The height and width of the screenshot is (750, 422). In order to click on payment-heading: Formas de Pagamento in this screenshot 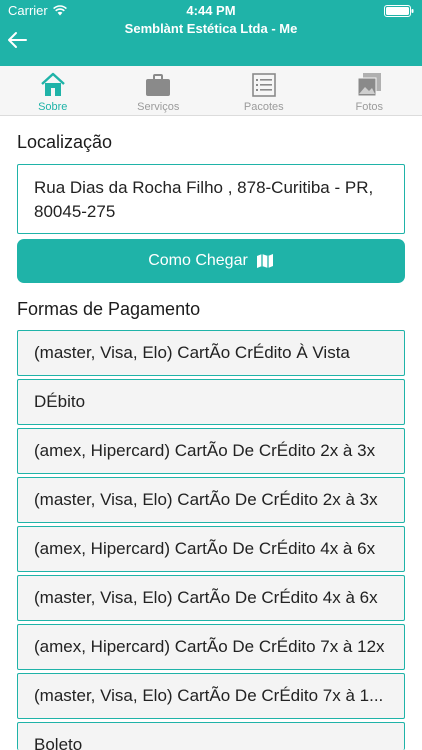, I will do `click(109, 309)`.